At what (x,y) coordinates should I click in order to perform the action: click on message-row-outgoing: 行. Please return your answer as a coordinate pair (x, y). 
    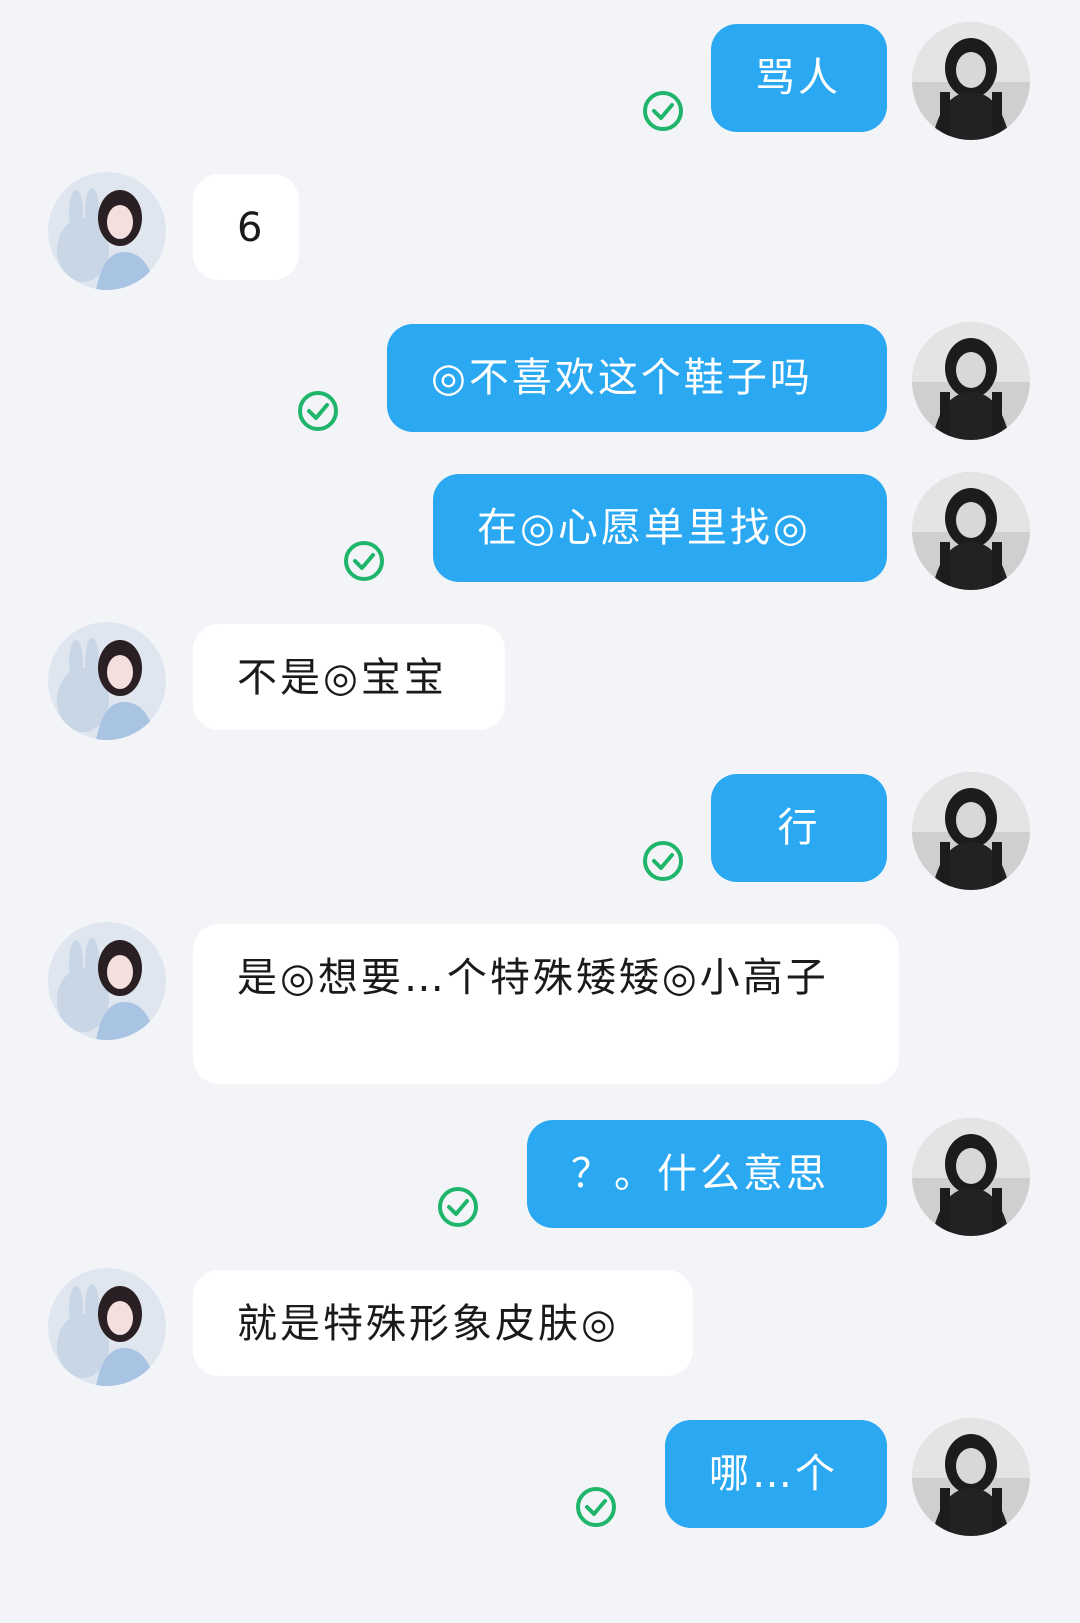
    Looking at the image, I should click on (540, 831).